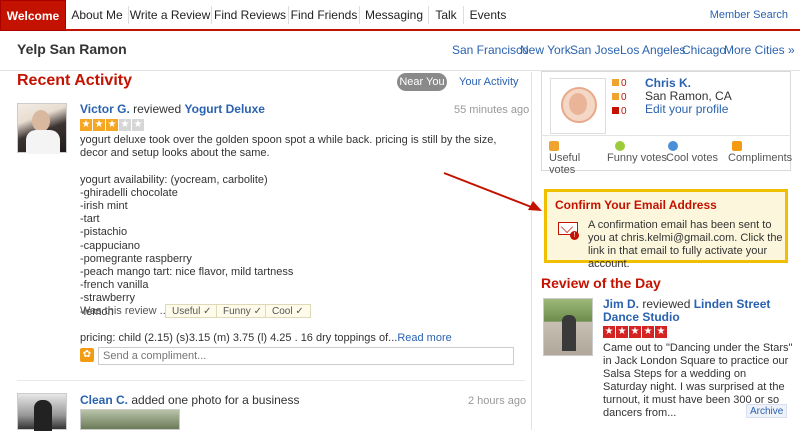 The height and width of the screenshot is (431, 800). What do you see at coordinates (615, 82) in the screenshot?
I see `review-count-icon` at bounding box center [615, 82].